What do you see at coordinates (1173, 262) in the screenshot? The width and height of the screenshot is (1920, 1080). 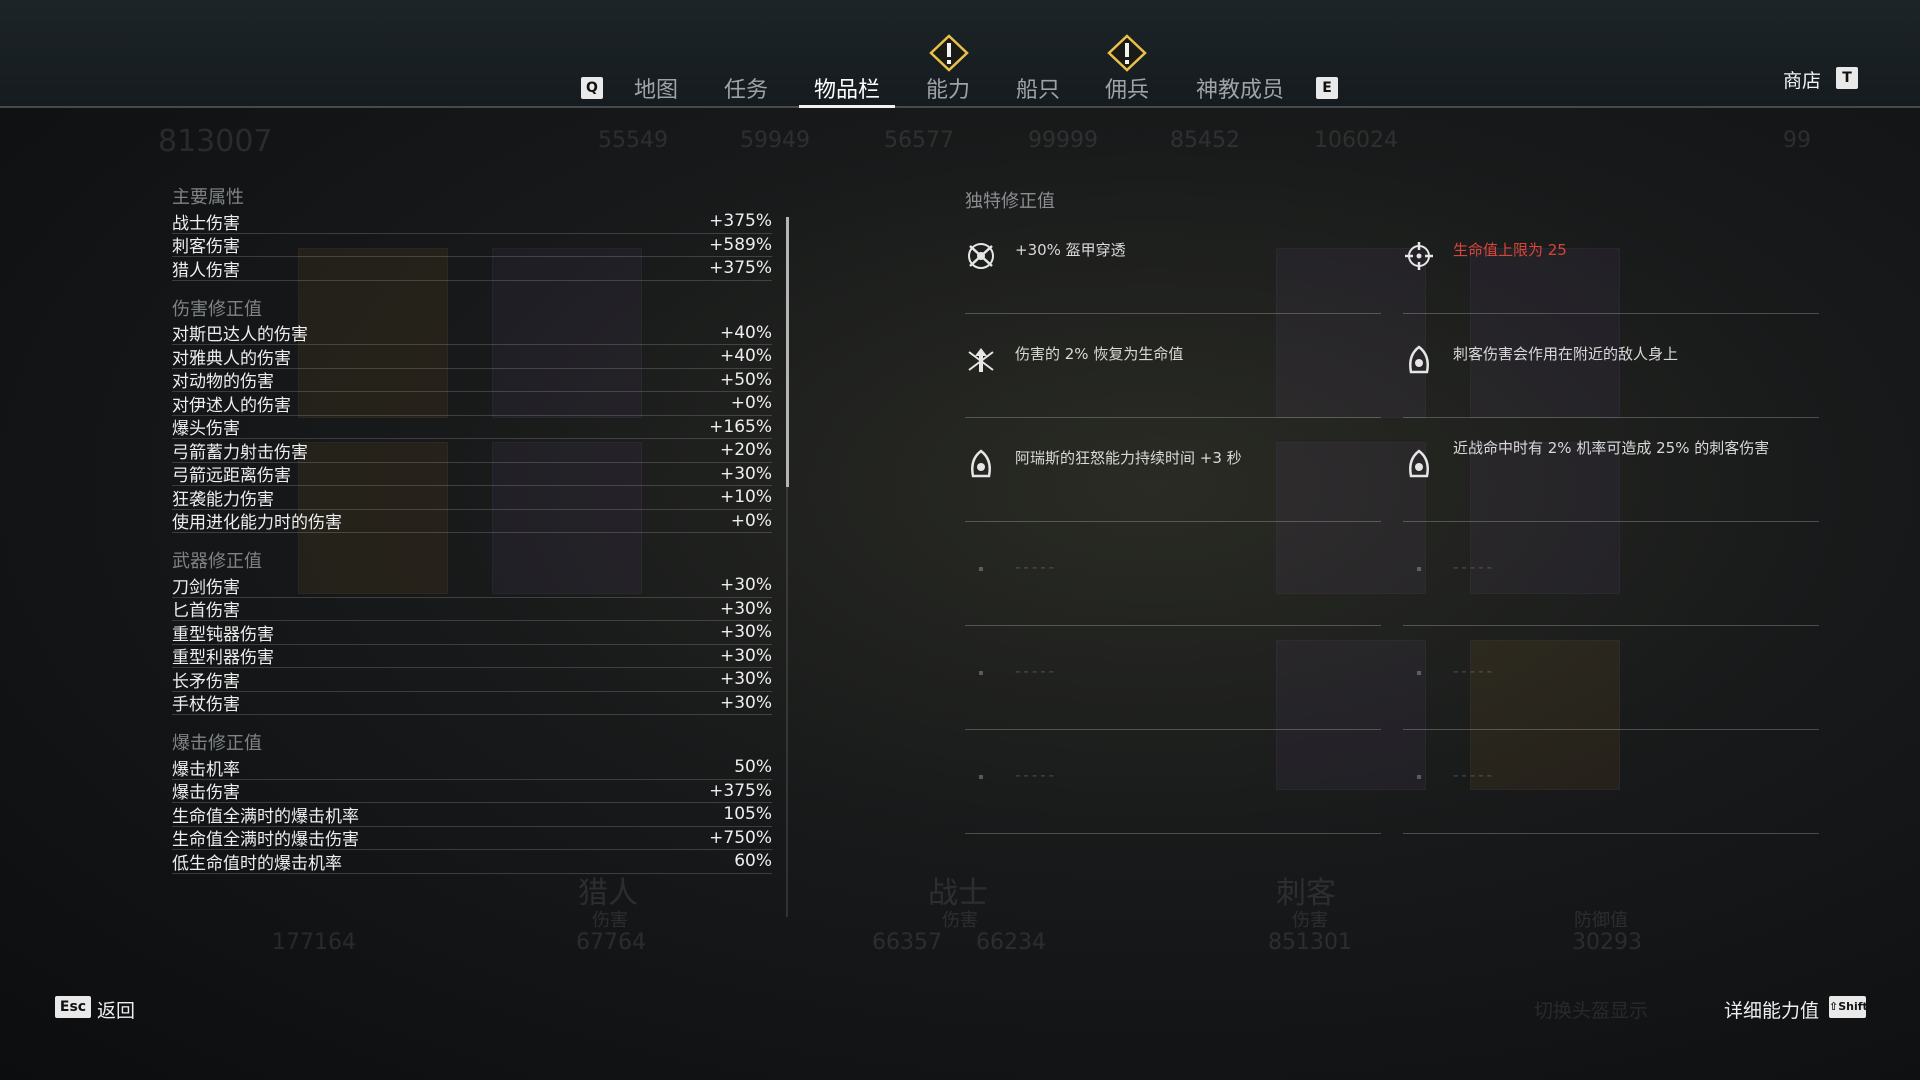 I see `unique-modifier-item: +30% 盔甲穿透` at bounding box center [1173, 262].